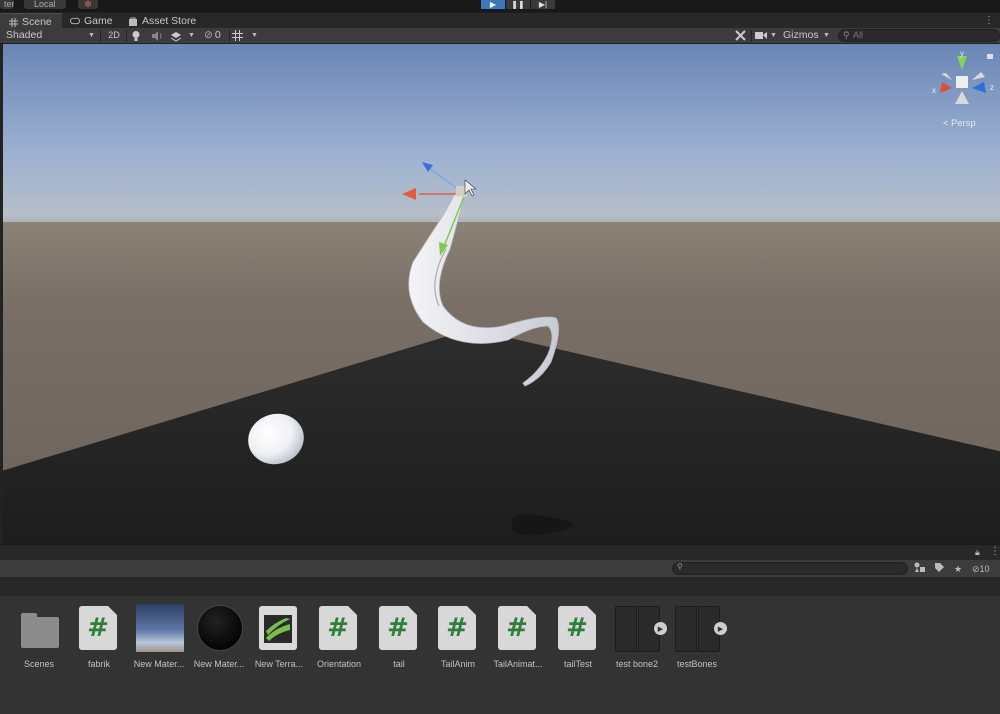 This screenshot has width=1000, height=714. Describe the element at coordinates (984, 569) in the screenshot. I see `hidden-packages-count: 10` at that location.